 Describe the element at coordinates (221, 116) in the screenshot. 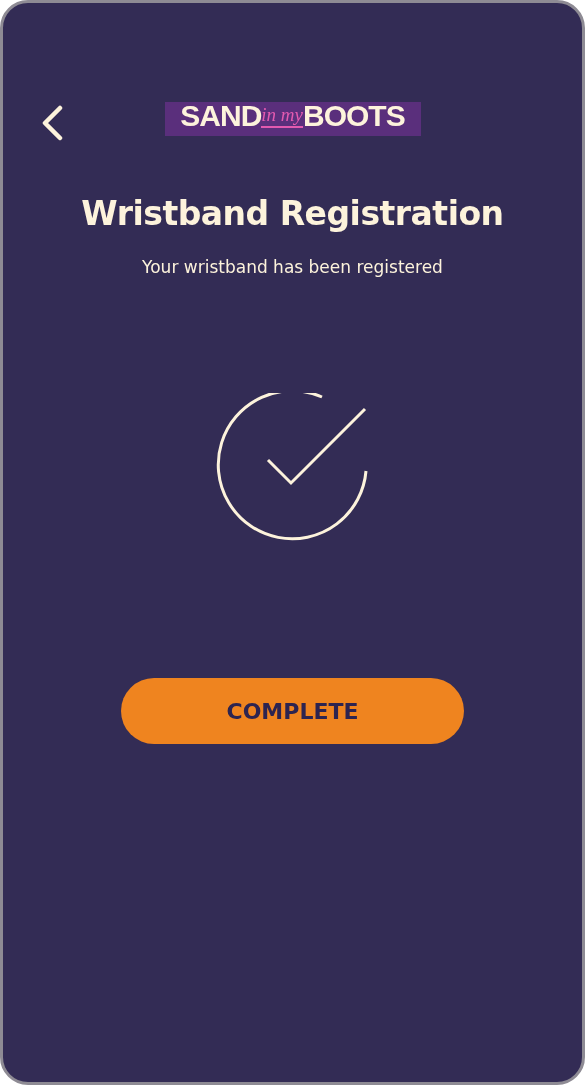

I see `logo-text: SAND` at that location.